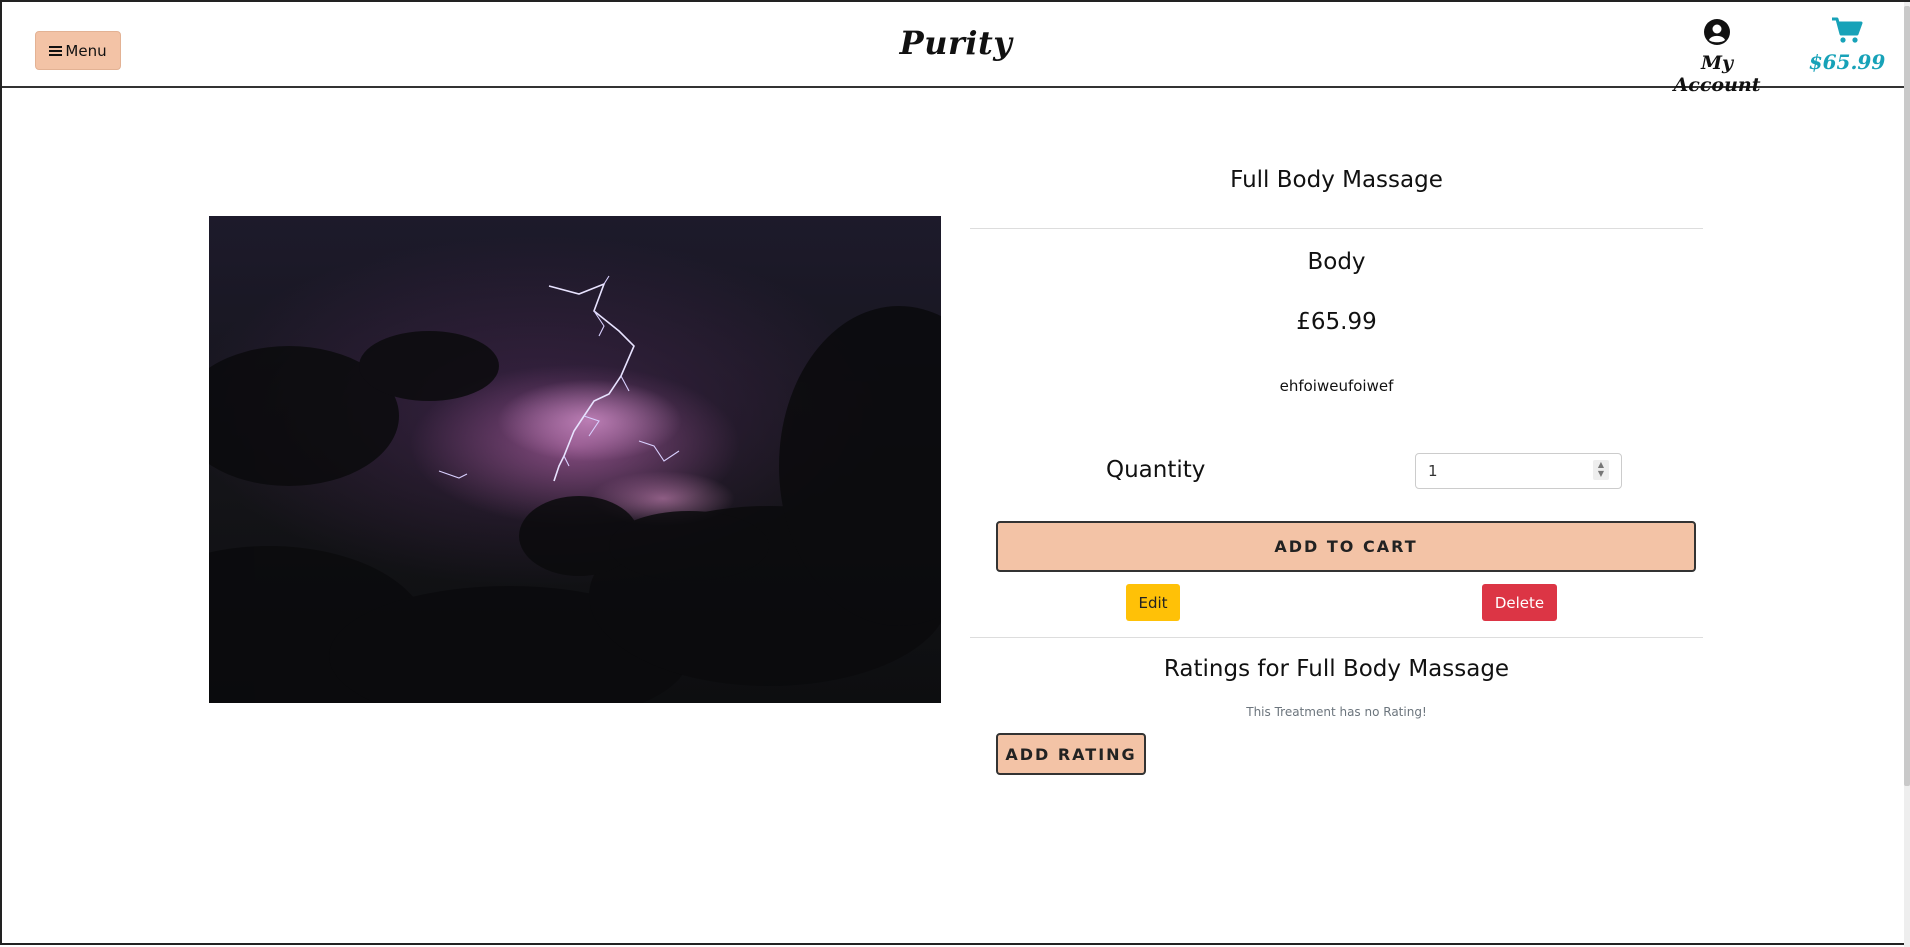 This screenshot has height=947, width=1910. Describe the element at coordinates (1847, 45) in the screenshot. I see `cart-link: $65.99` at that location.